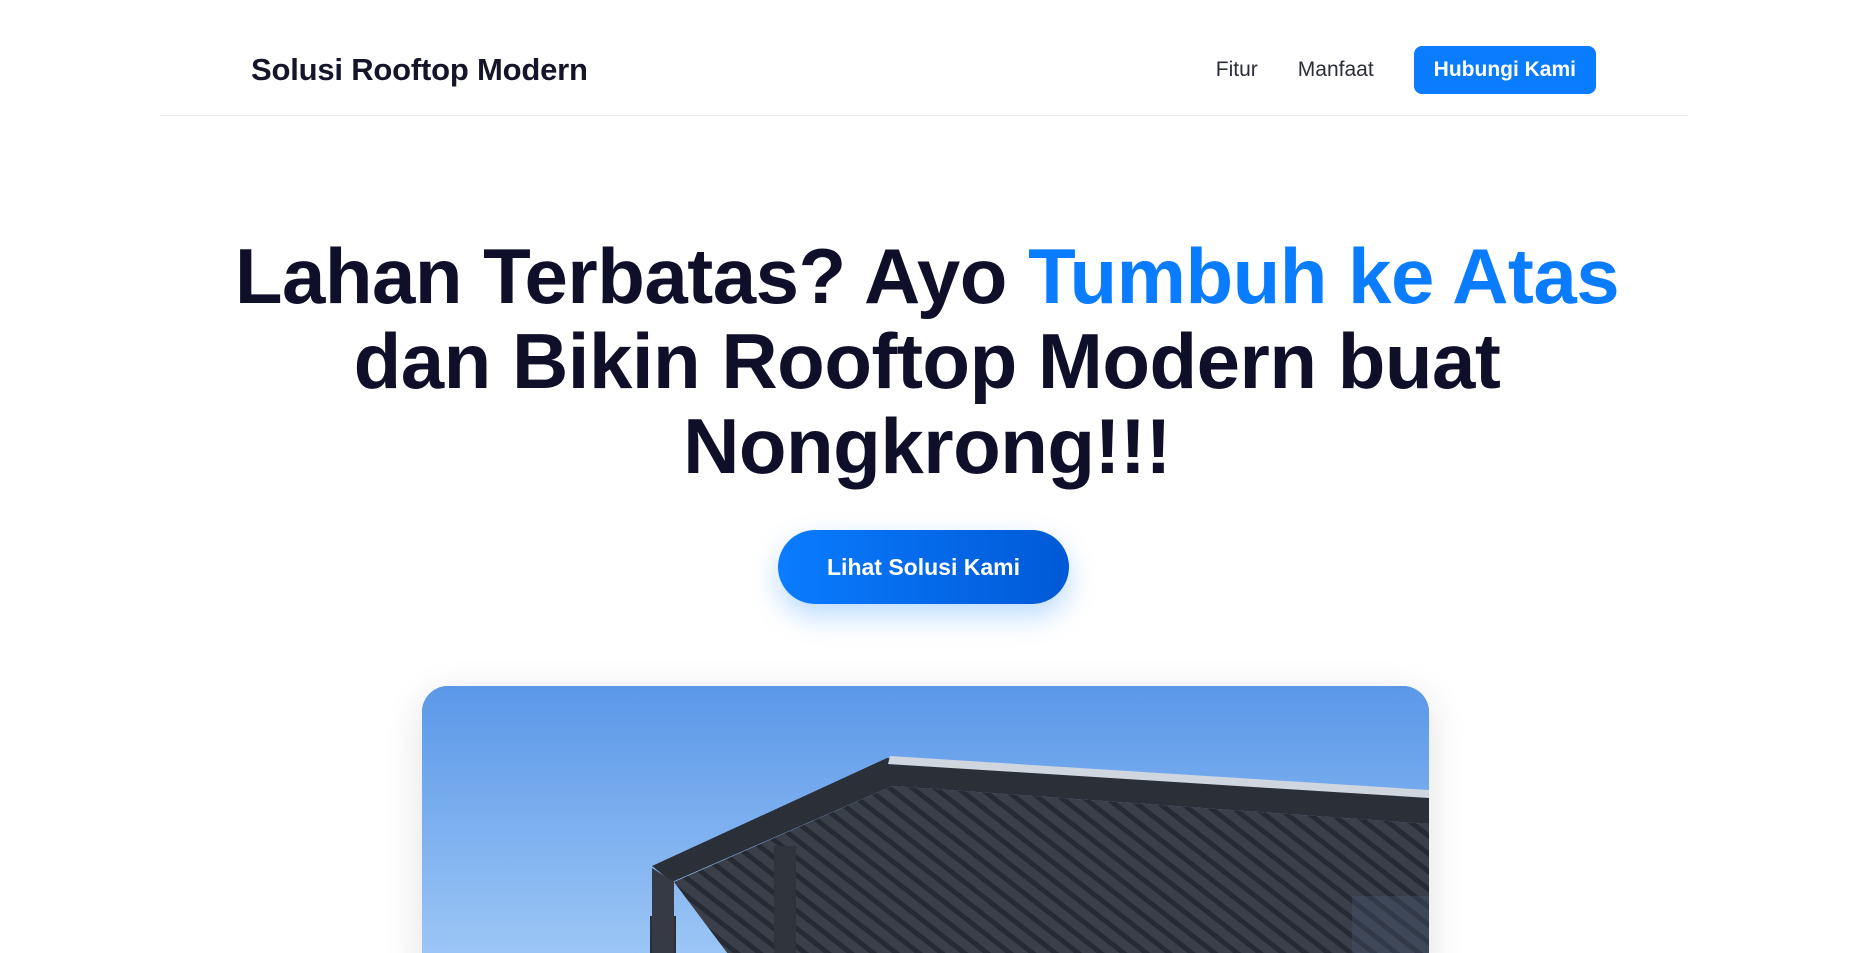 The width and height of the screenshot is (1854, 953). Describe the element at coordinates (1504, 70) in the screenshot. I see `contact-button: Hubungi Kami` at that location.